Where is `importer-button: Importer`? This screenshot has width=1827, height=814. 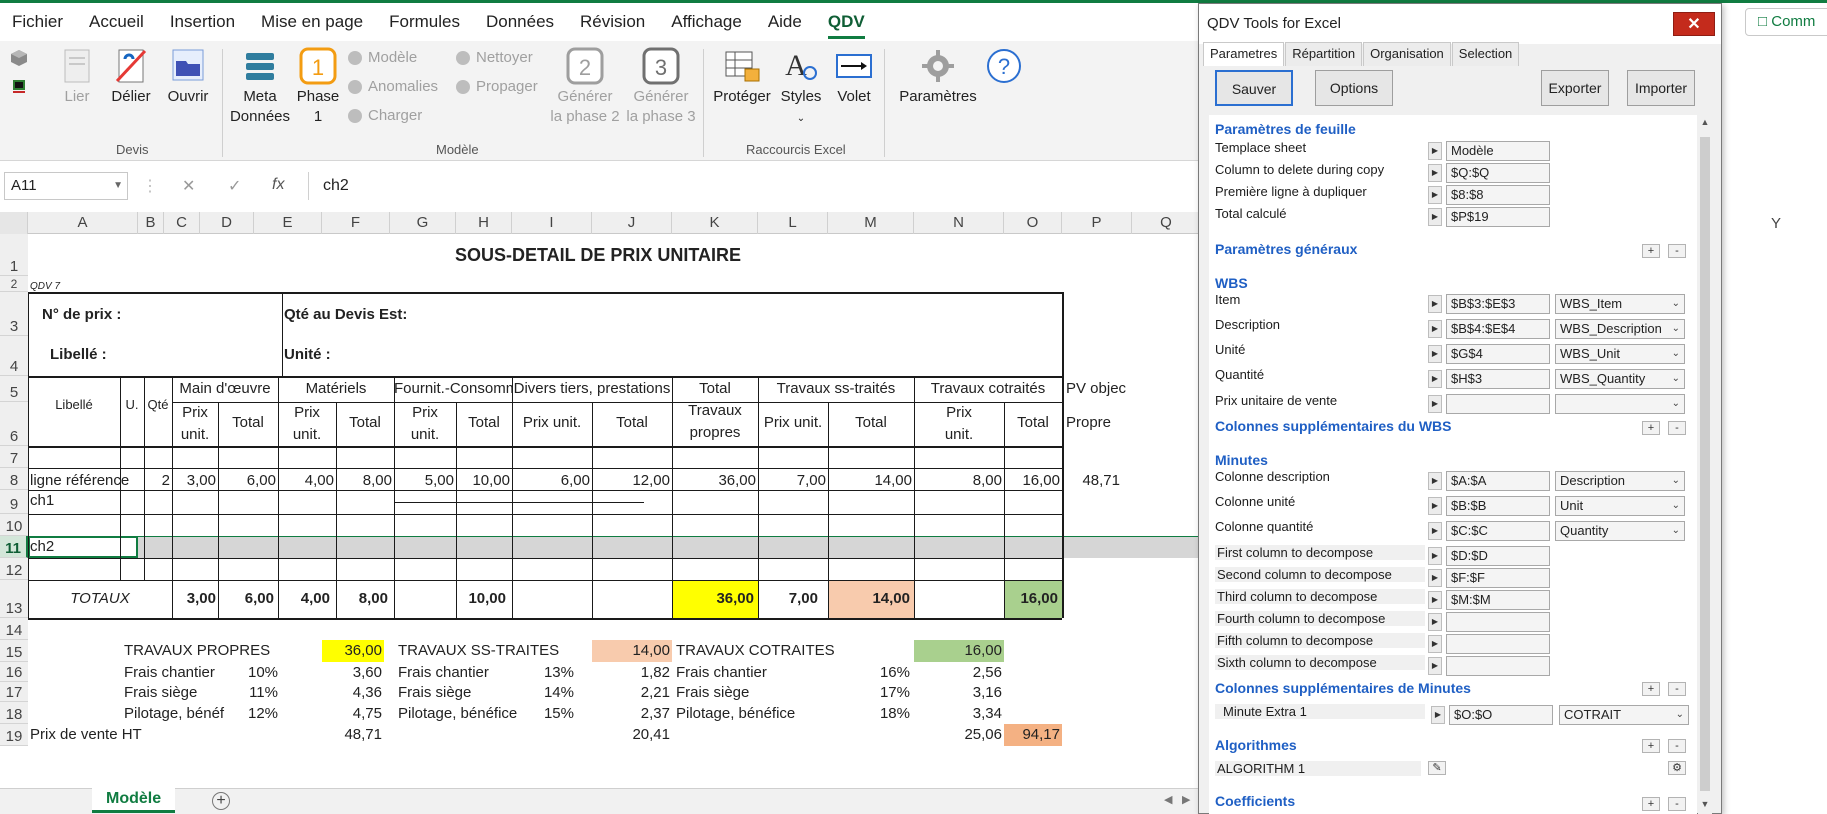 importer-button: Importer is located at coordinates (1661, 88).